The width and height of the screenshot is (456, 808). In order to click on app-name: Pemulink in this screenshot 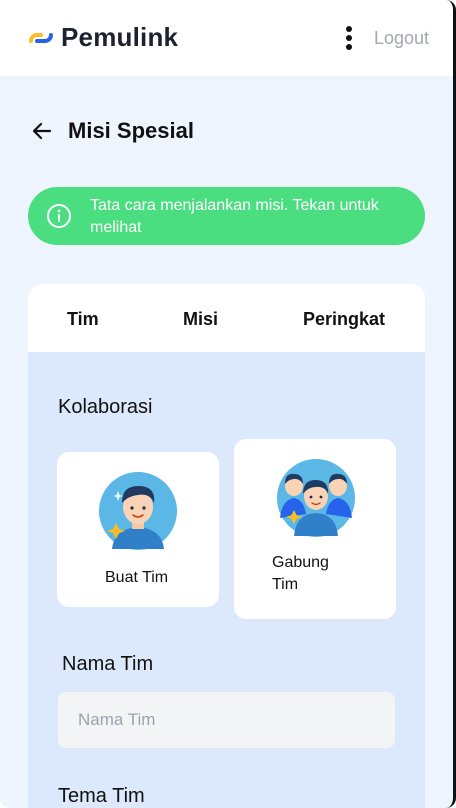, I will do `click(120, 37)`.